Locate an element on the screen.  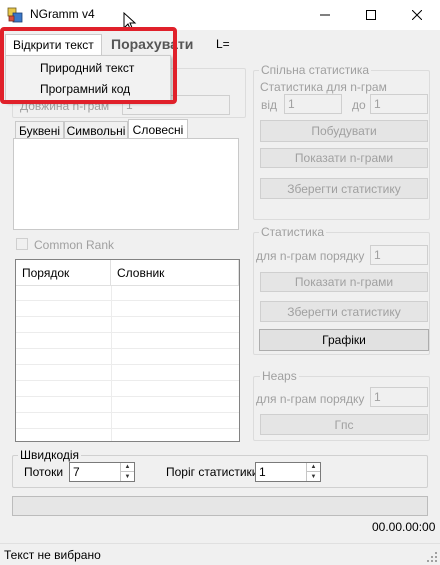
maximize-button is located at coordinates (371, 15).